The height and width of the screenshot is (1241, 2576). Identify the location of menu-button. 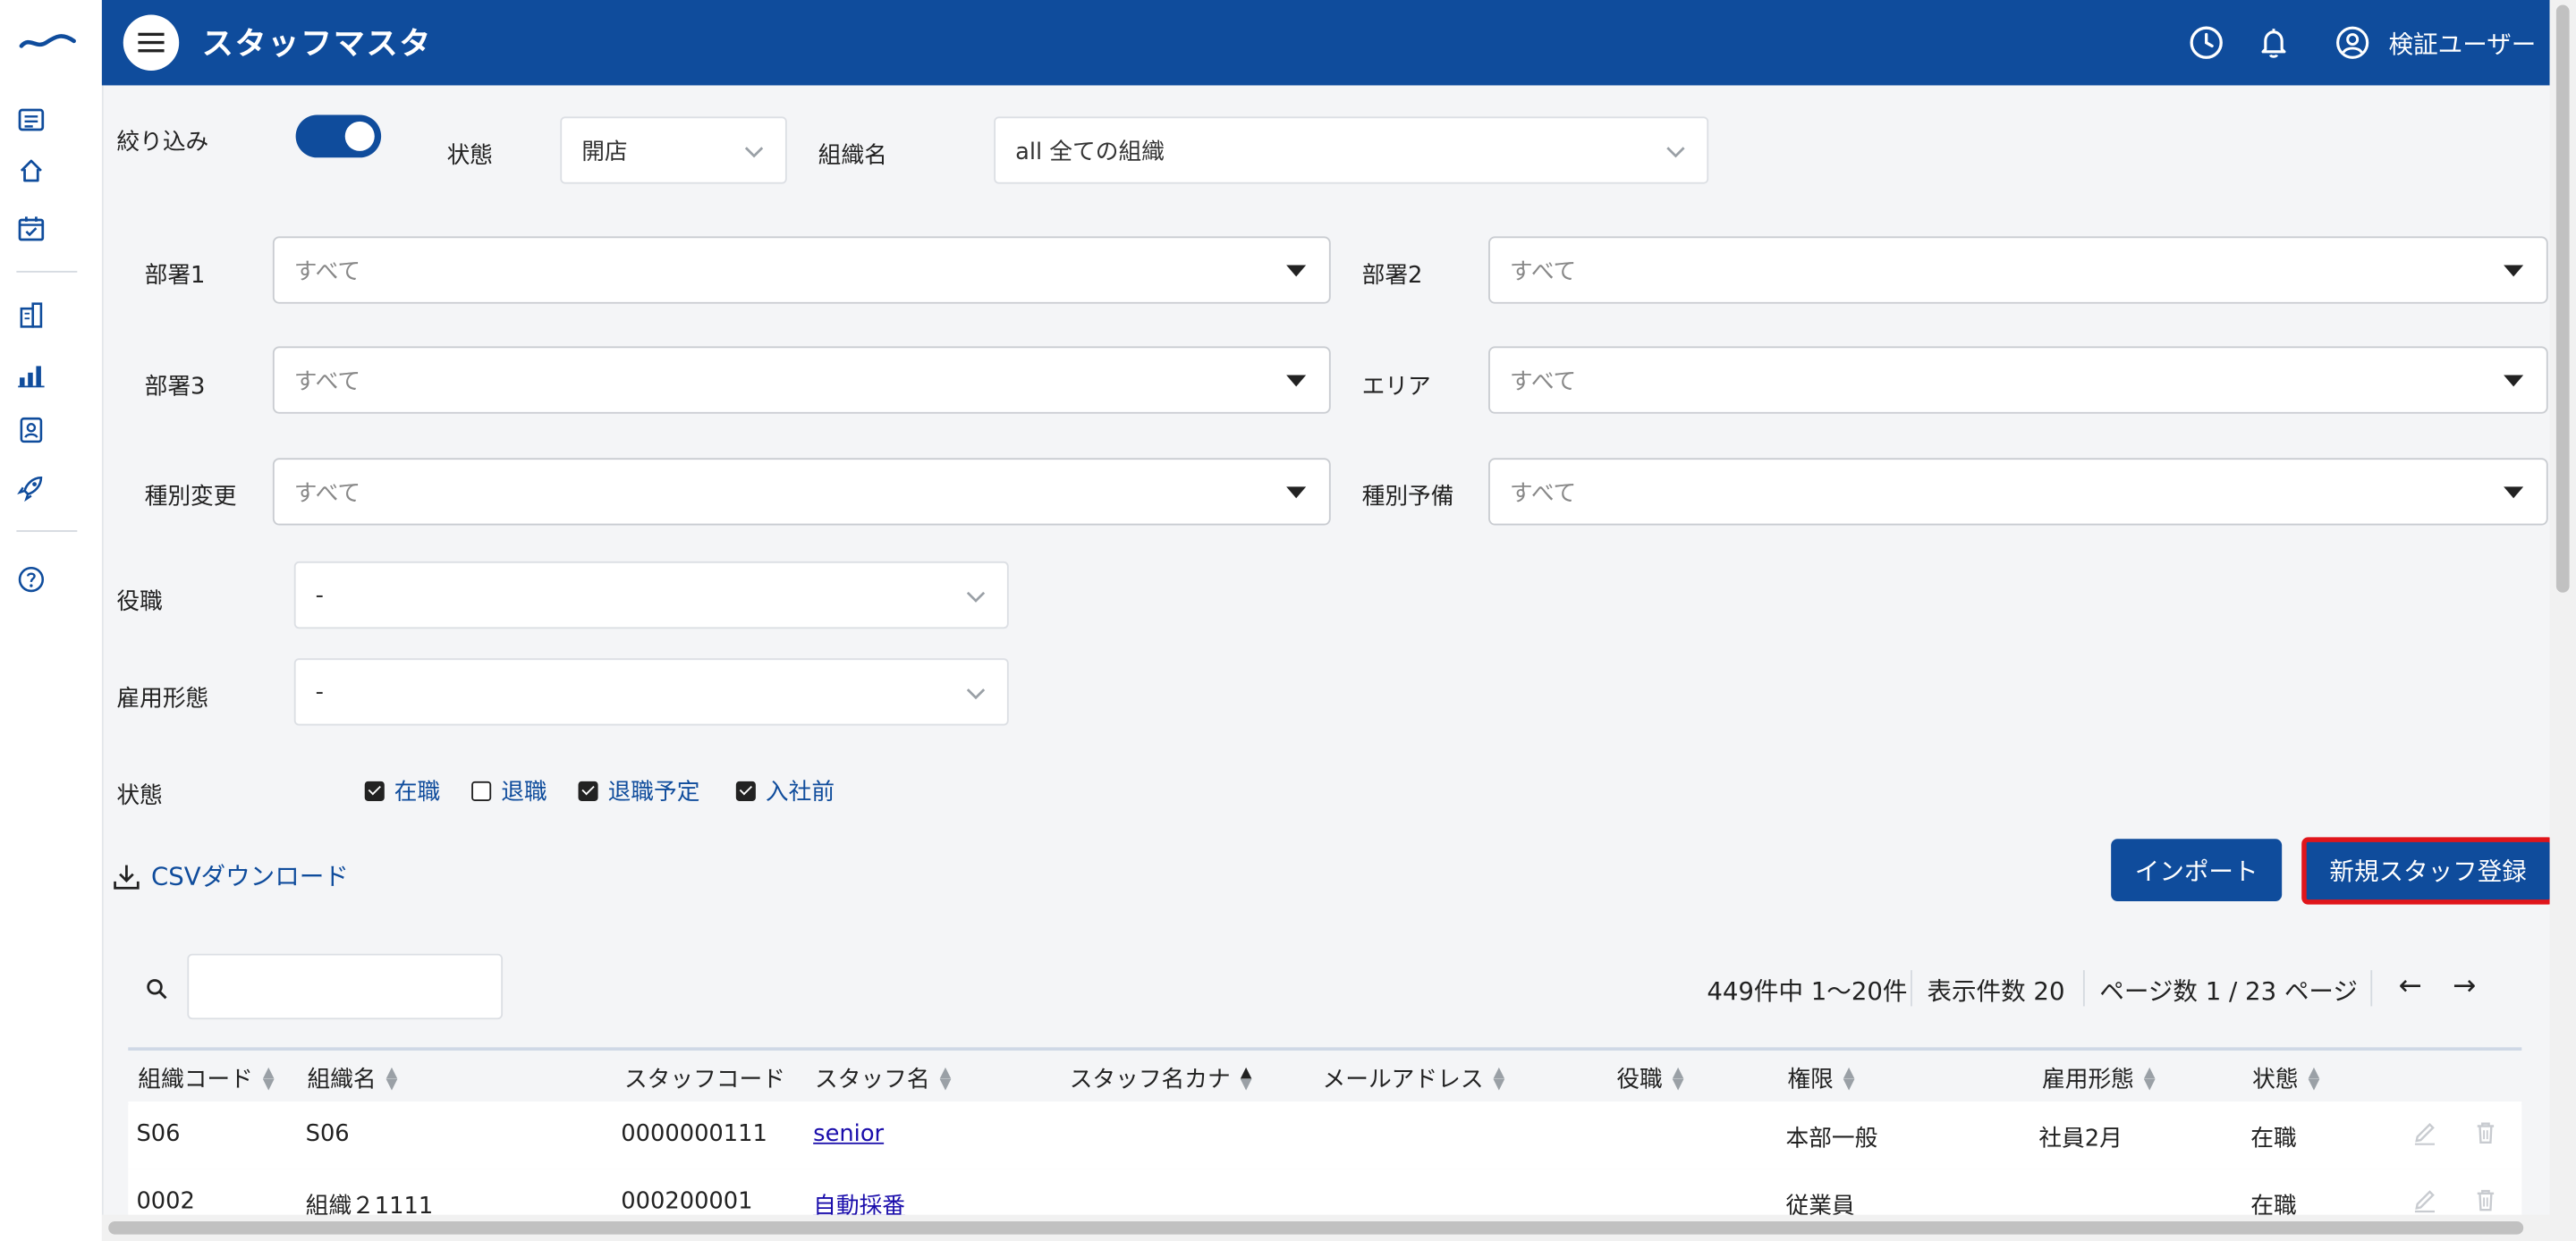
(151, 42).